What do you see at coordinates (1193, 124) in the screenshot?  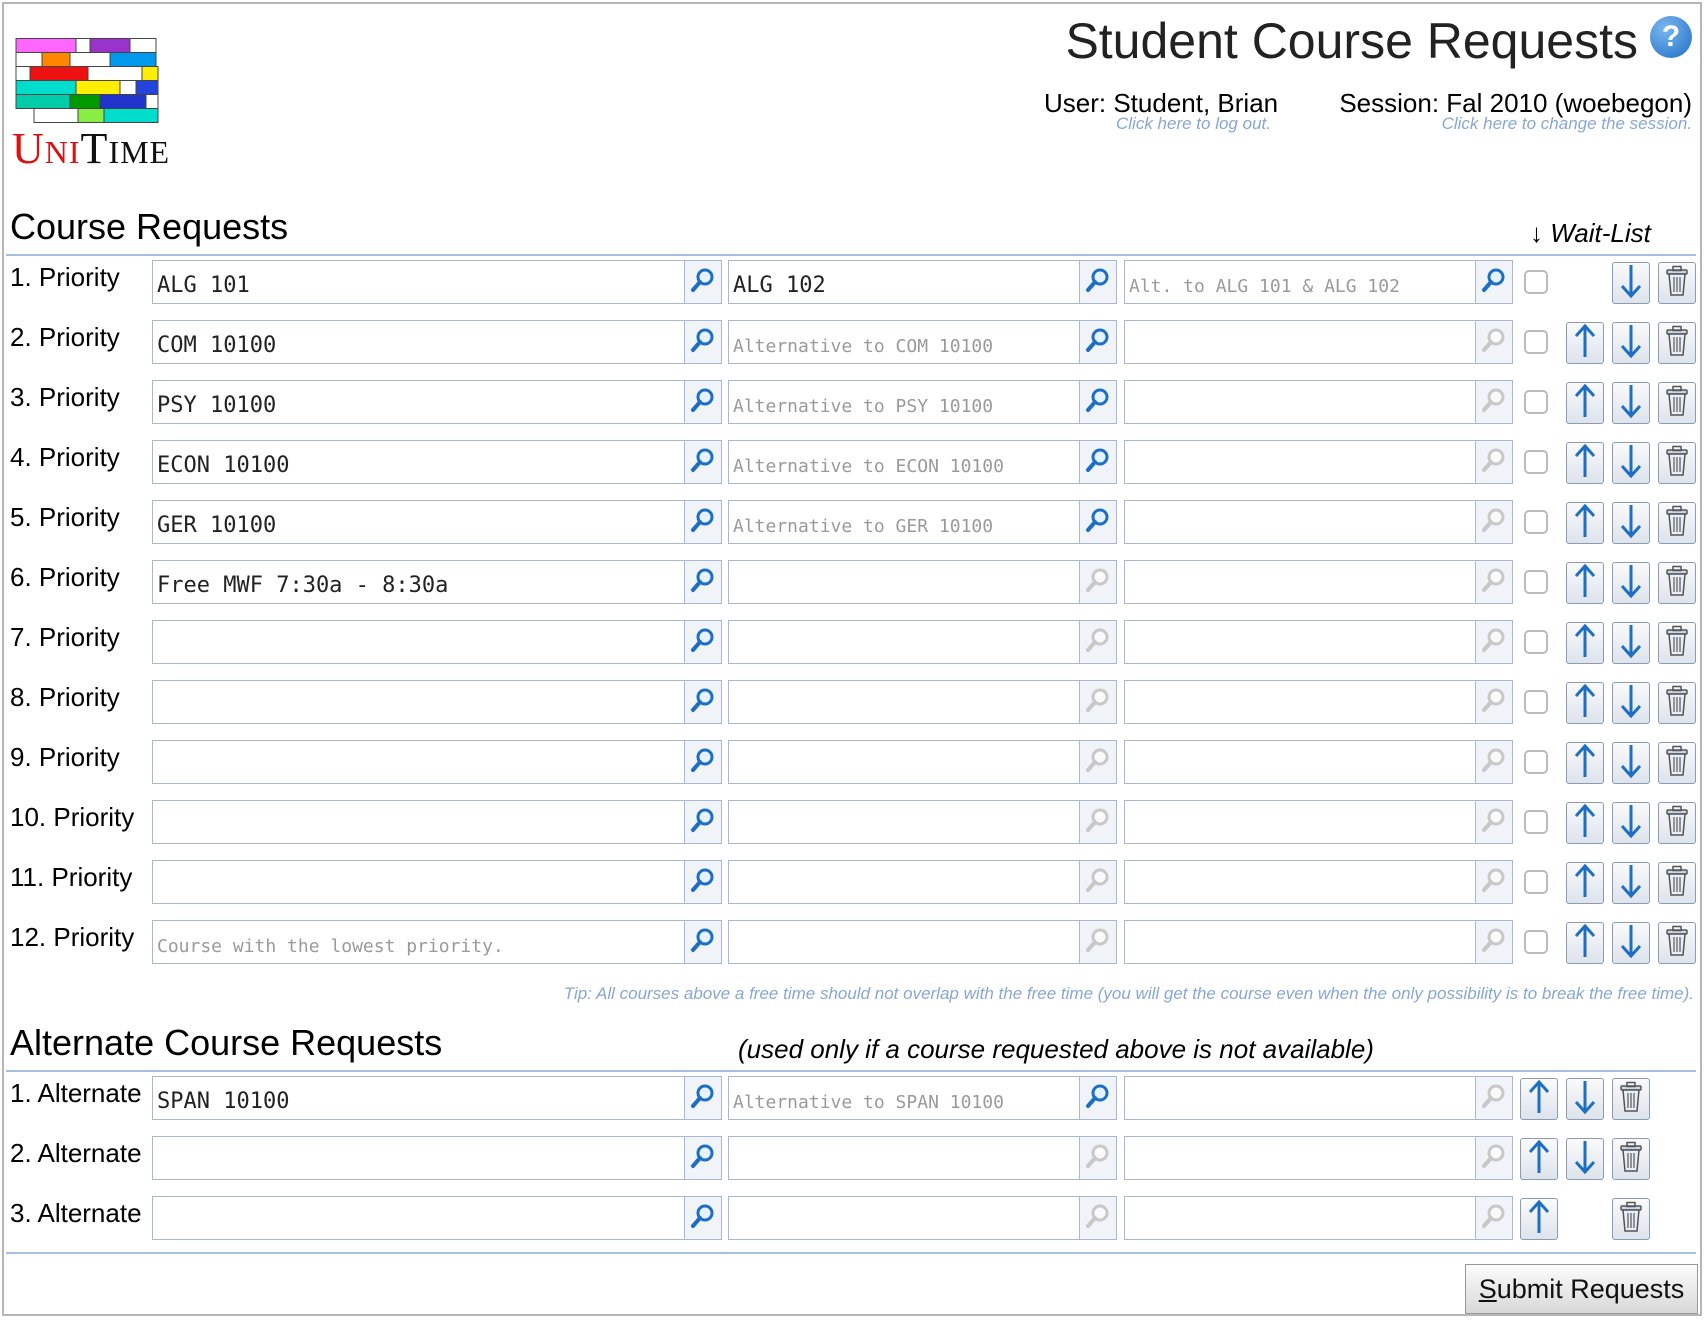 I see `logout-link: Click here to log out.` at bounding box center [1193, 124].